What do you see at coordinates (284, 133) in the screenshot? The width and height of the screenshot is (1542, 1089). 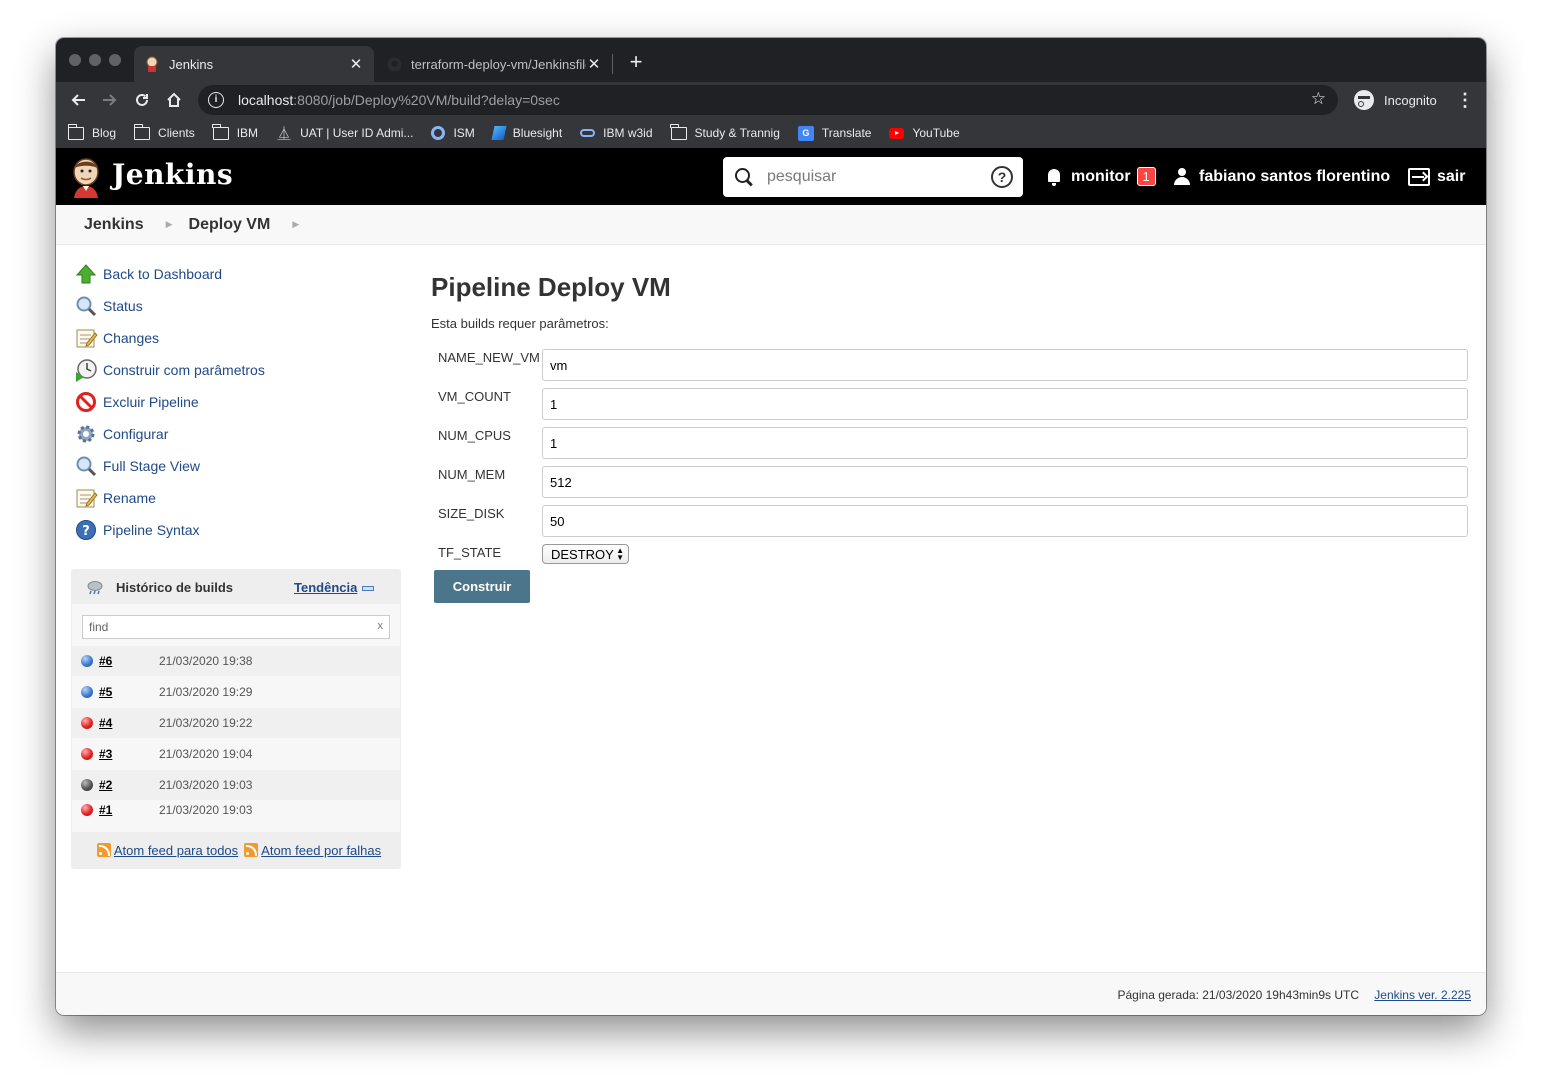 I see `uat-icon: ⏅` at bounding box center [284, 133].